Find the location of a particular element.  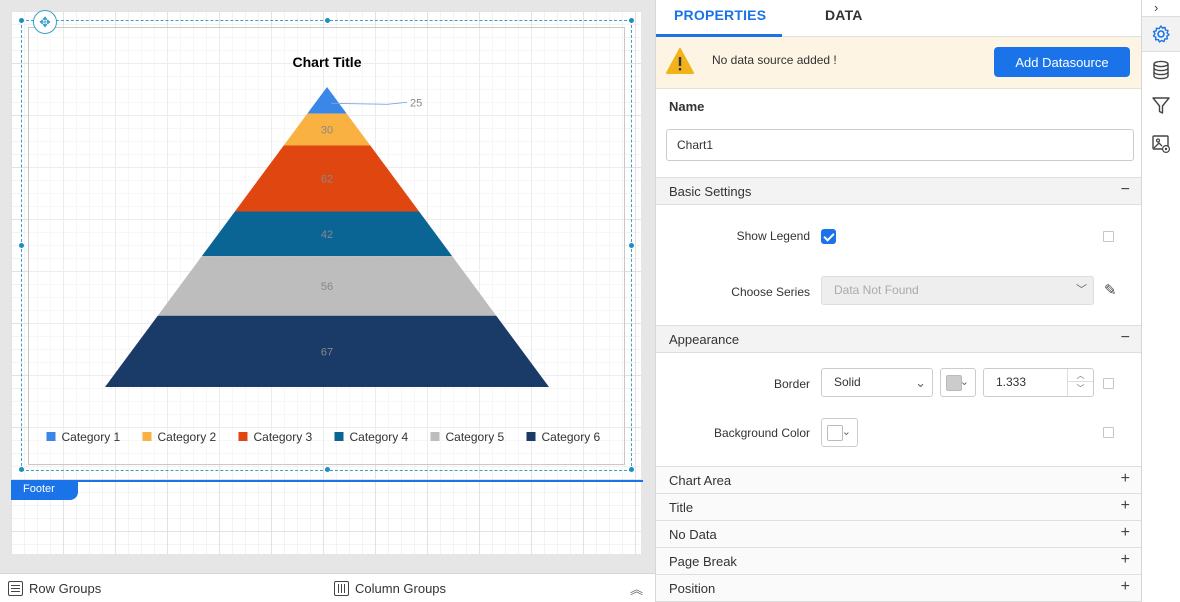

basic-settings-header: Basic Settings − is located at coordinates (898, 191).